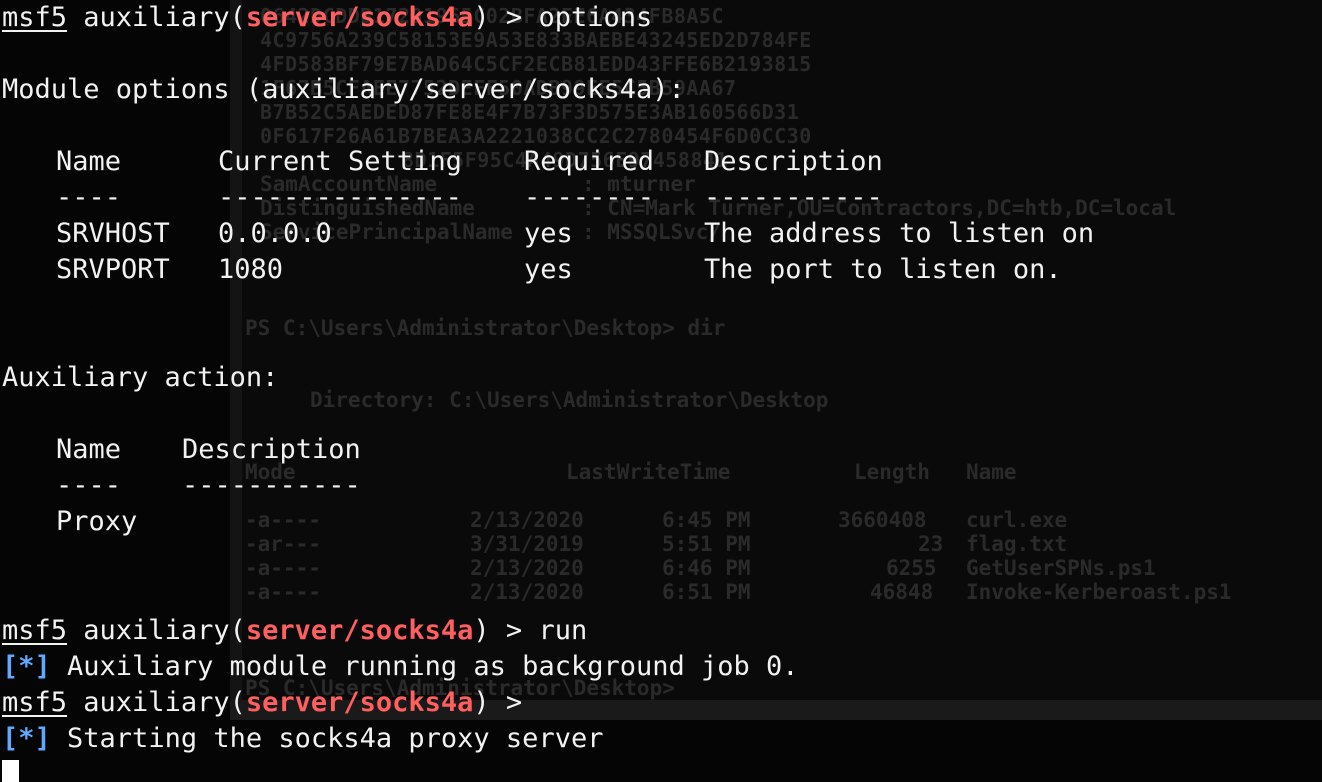 This screenshot has height=782, width=1322. Describe the element at coordinates (340, 161) in the screenshot. I see `options-header-setting: Current Setting` at that location.